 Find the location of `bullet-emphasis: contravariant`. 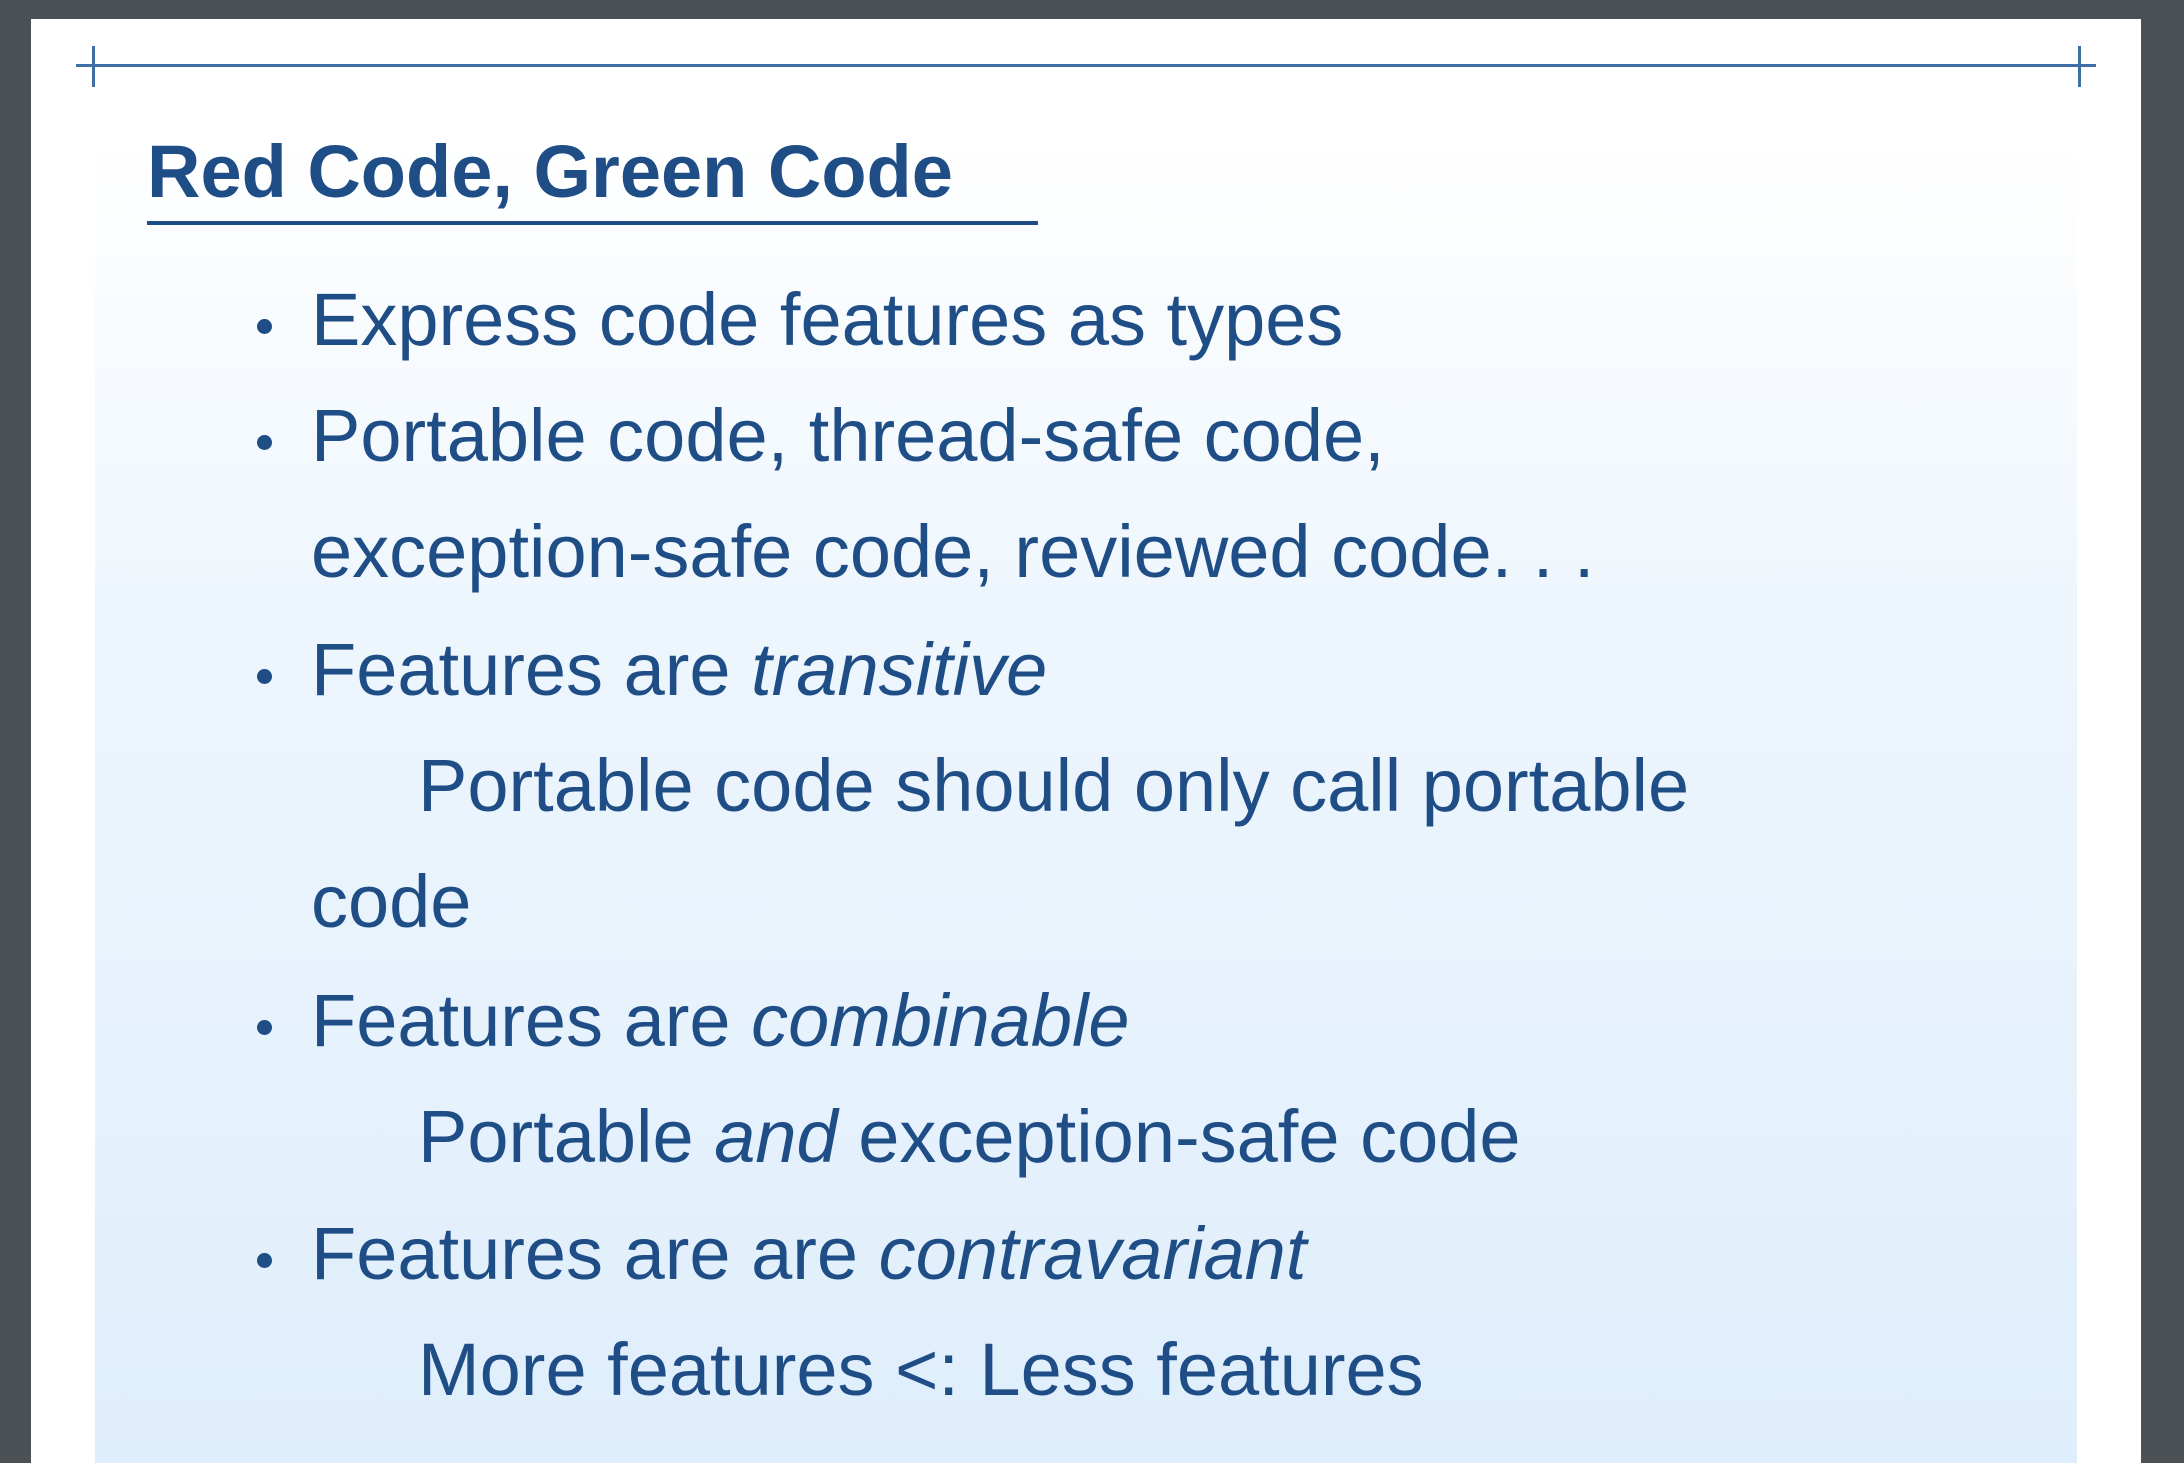

bullet-emphasis: contravariant is located at coordinates (1092, 1253).